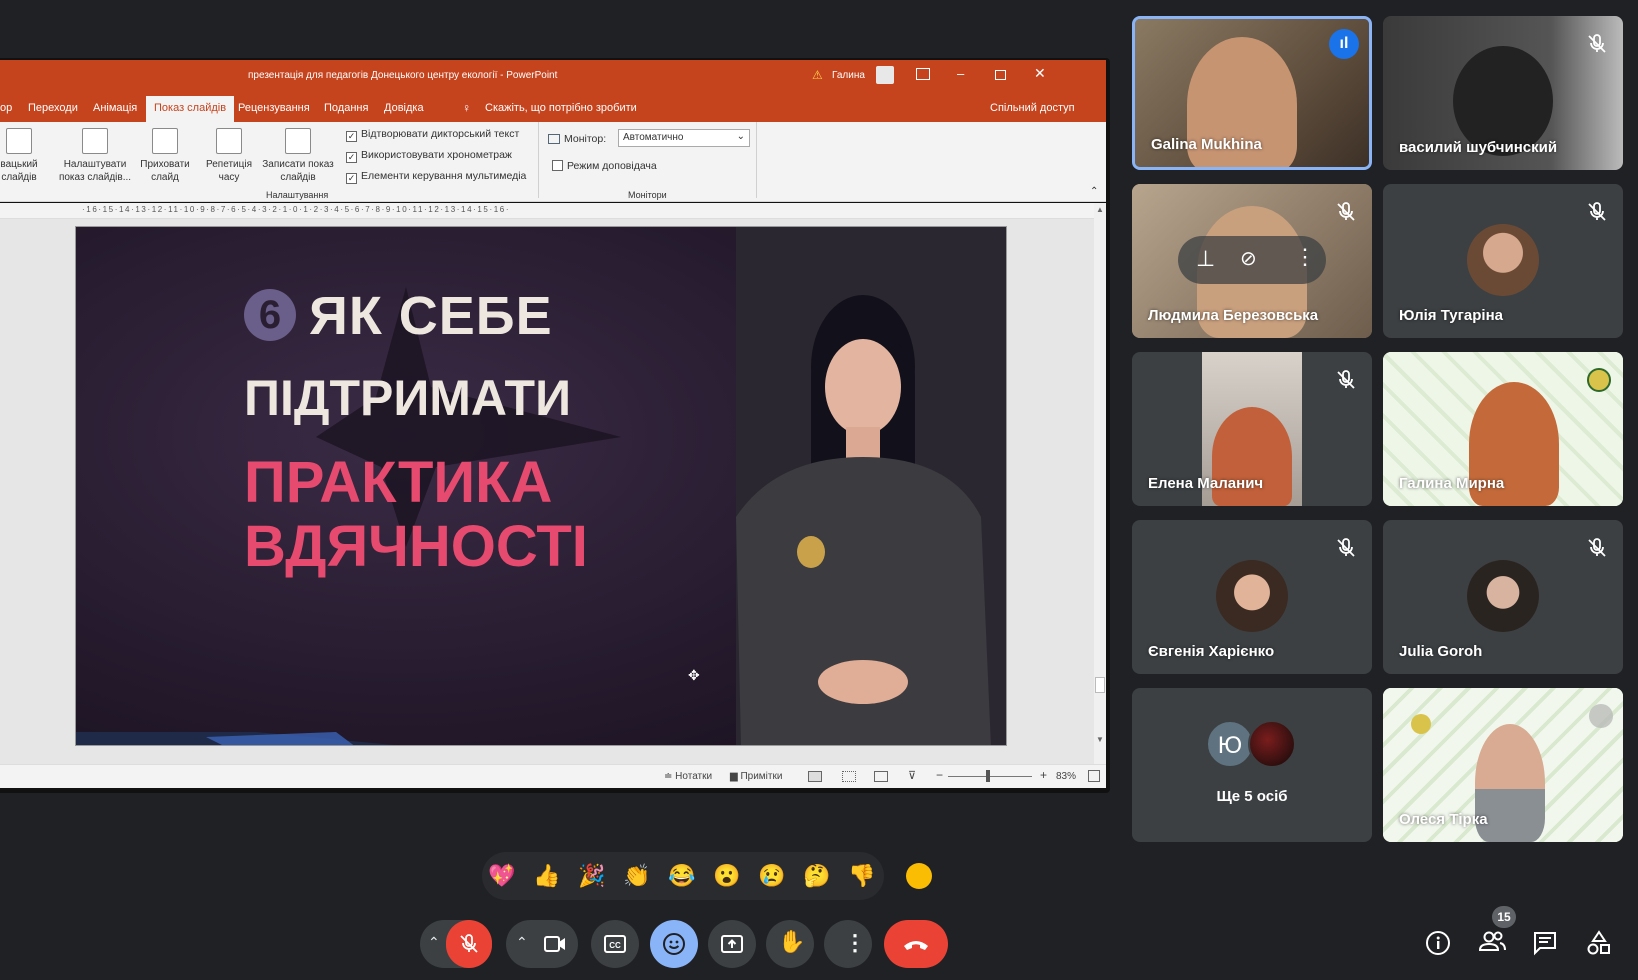  What do you see at coordinates (434, 942) in the screenshot?
I see `mic-options-chevron-icon: ⌃` at bounding box center [434, 942].